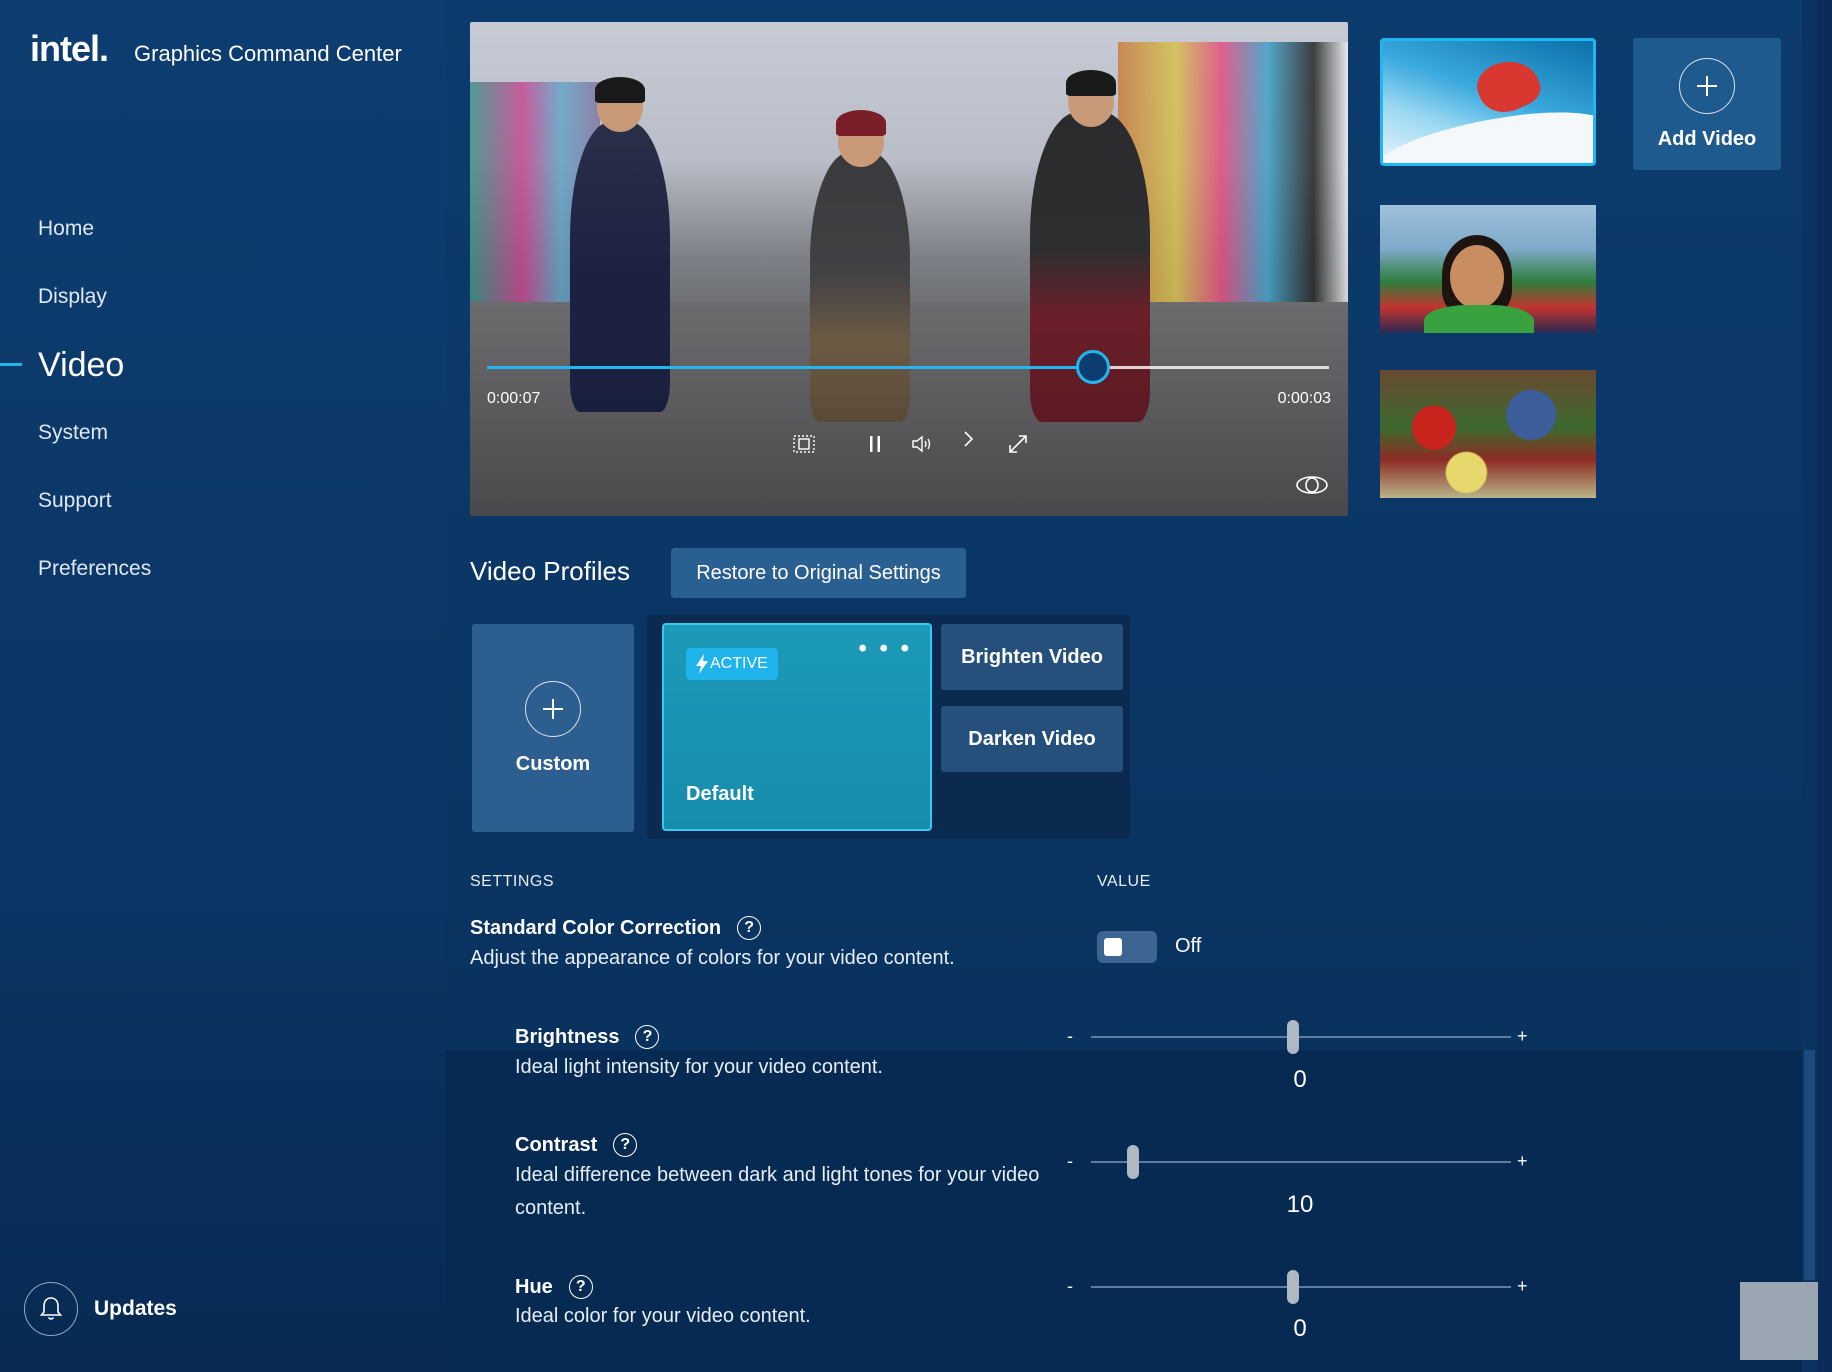 The image size is (1832, 1372). I want to click on playback-progress, so click(908, 367).